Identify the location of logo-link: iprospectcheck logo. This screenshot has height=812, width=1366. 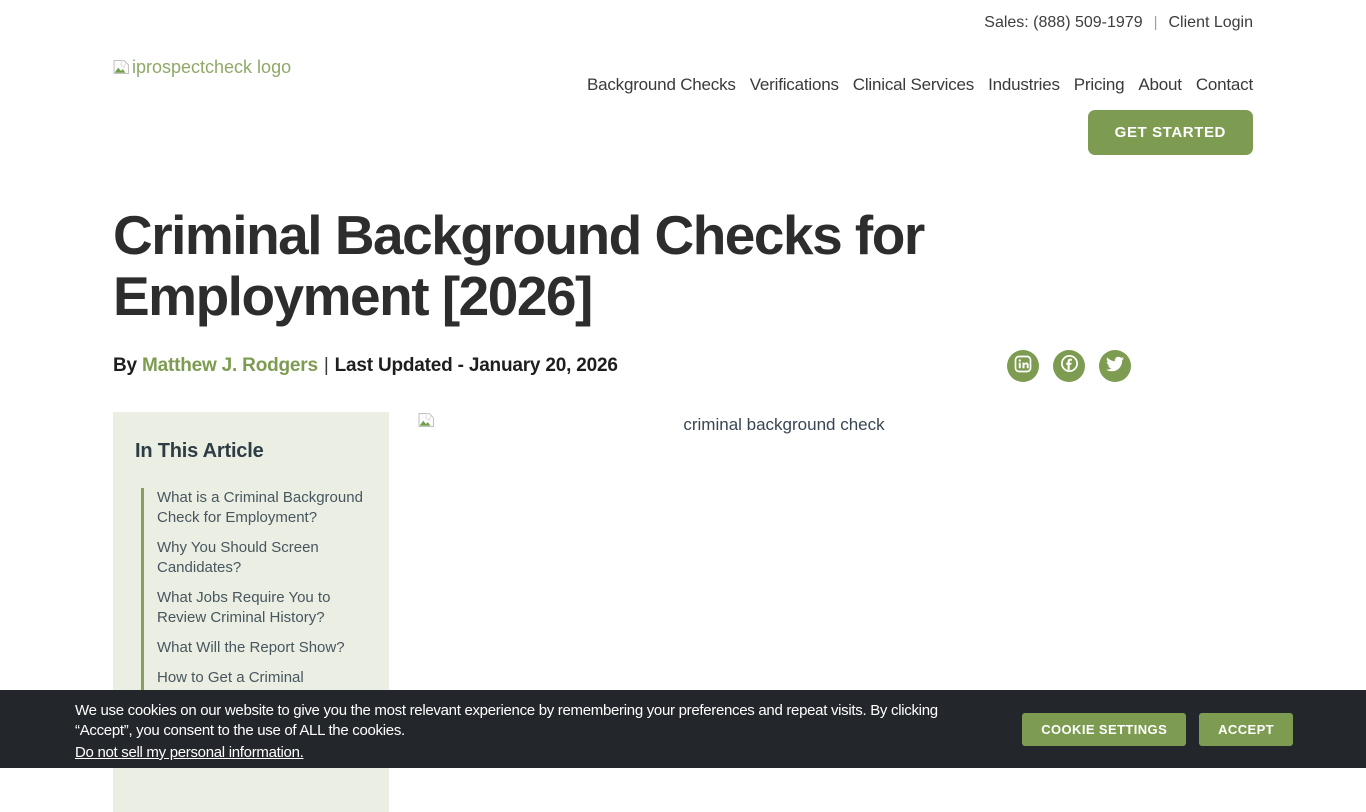
(202, 107).